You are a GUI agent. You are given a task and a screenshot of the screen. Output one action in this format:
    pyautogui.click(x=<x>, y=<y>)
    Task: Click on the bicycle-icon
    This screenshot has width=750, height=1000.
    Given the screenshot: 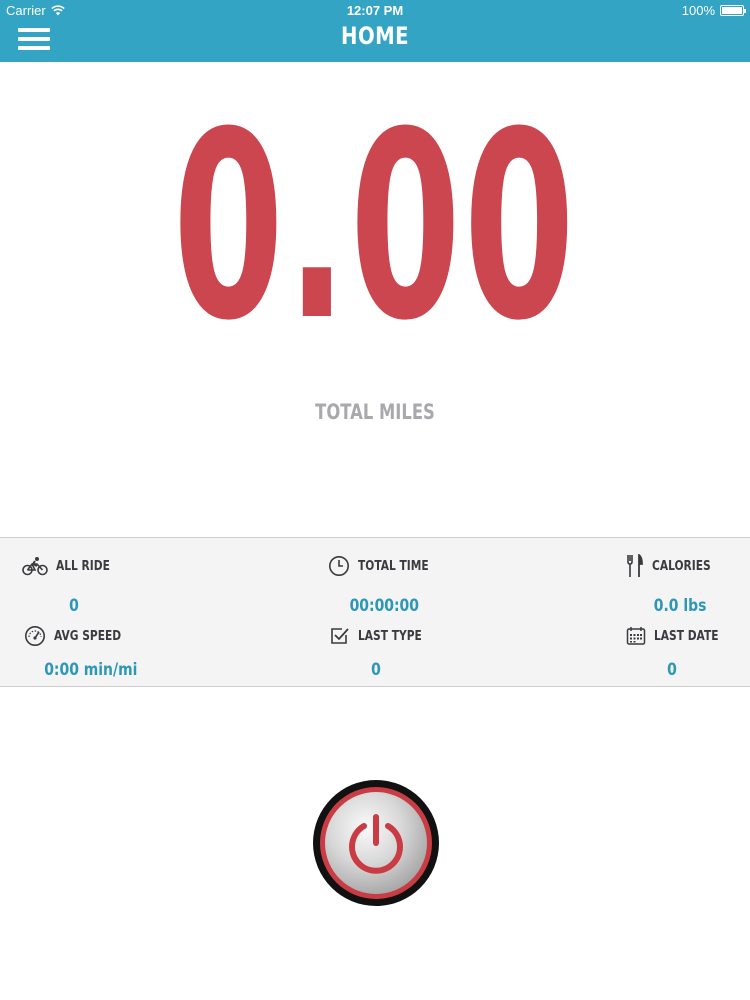 What is the action you would take?
    pyautogui.click(x=35, y=566)
    